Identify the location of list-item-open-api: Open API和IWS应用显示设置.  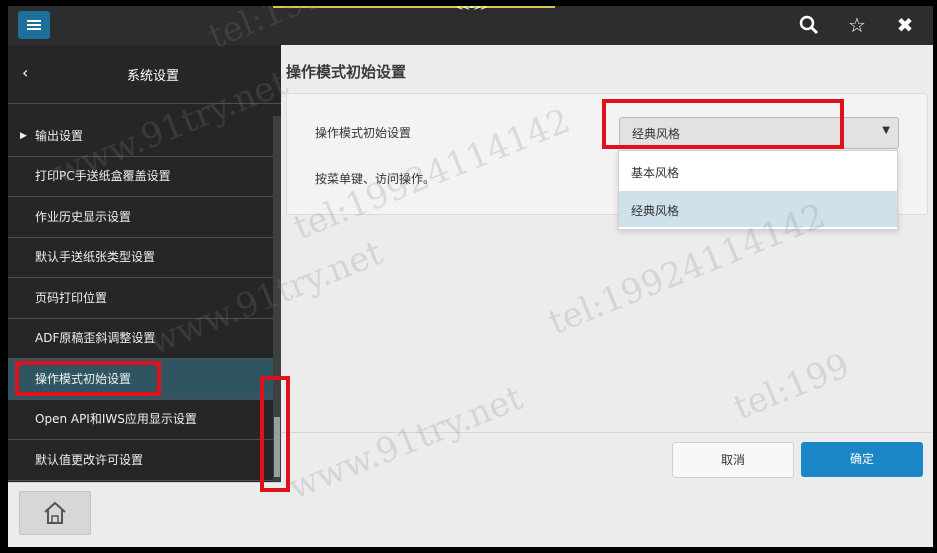
(140, 419).